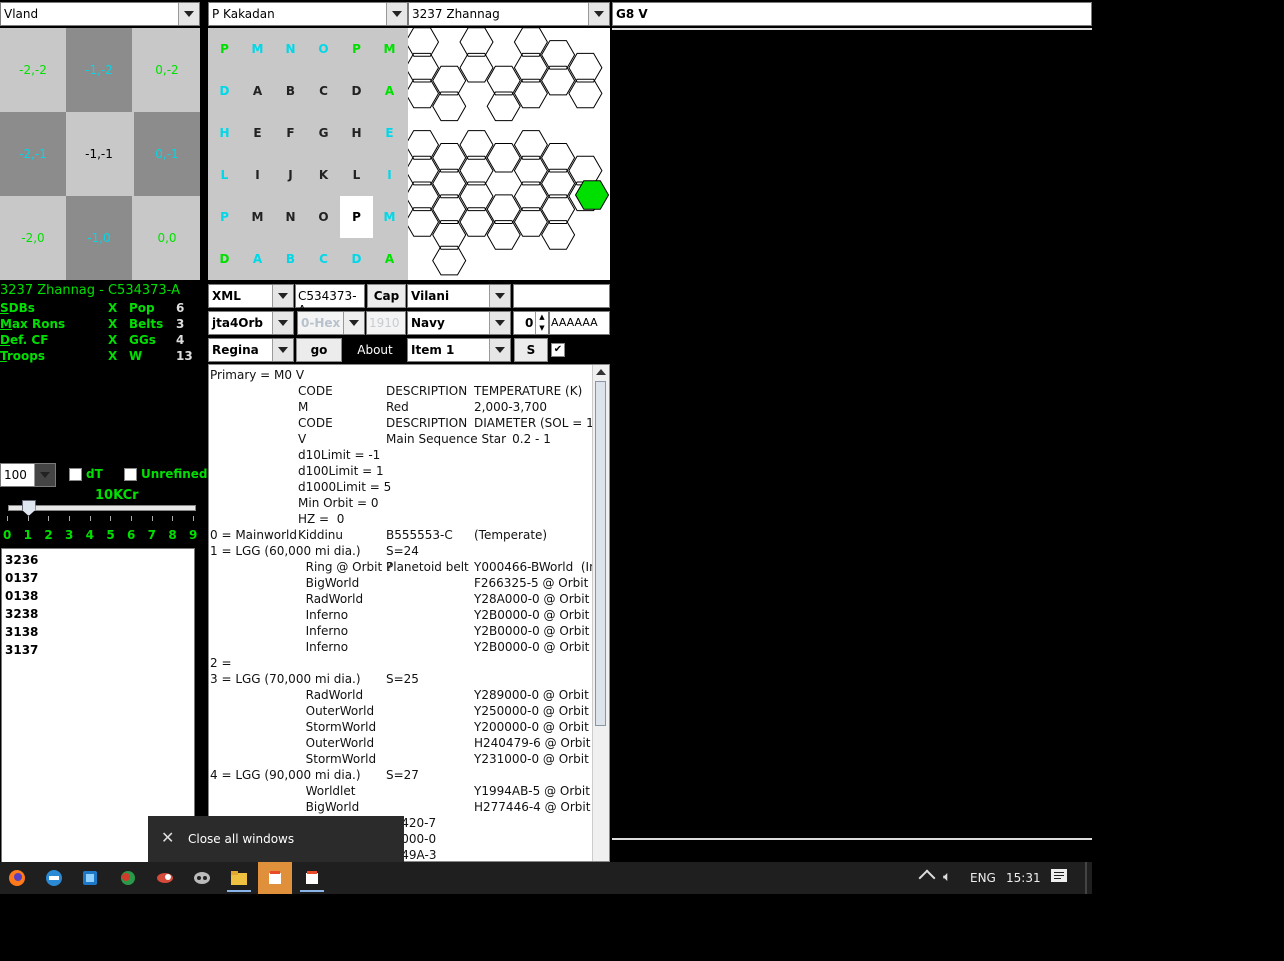 The image size is (1284, 961). What do you see at coordinates (323, 91) in the screenshot?
I see `subsector-letter: C` at bounding box center [323, 91].